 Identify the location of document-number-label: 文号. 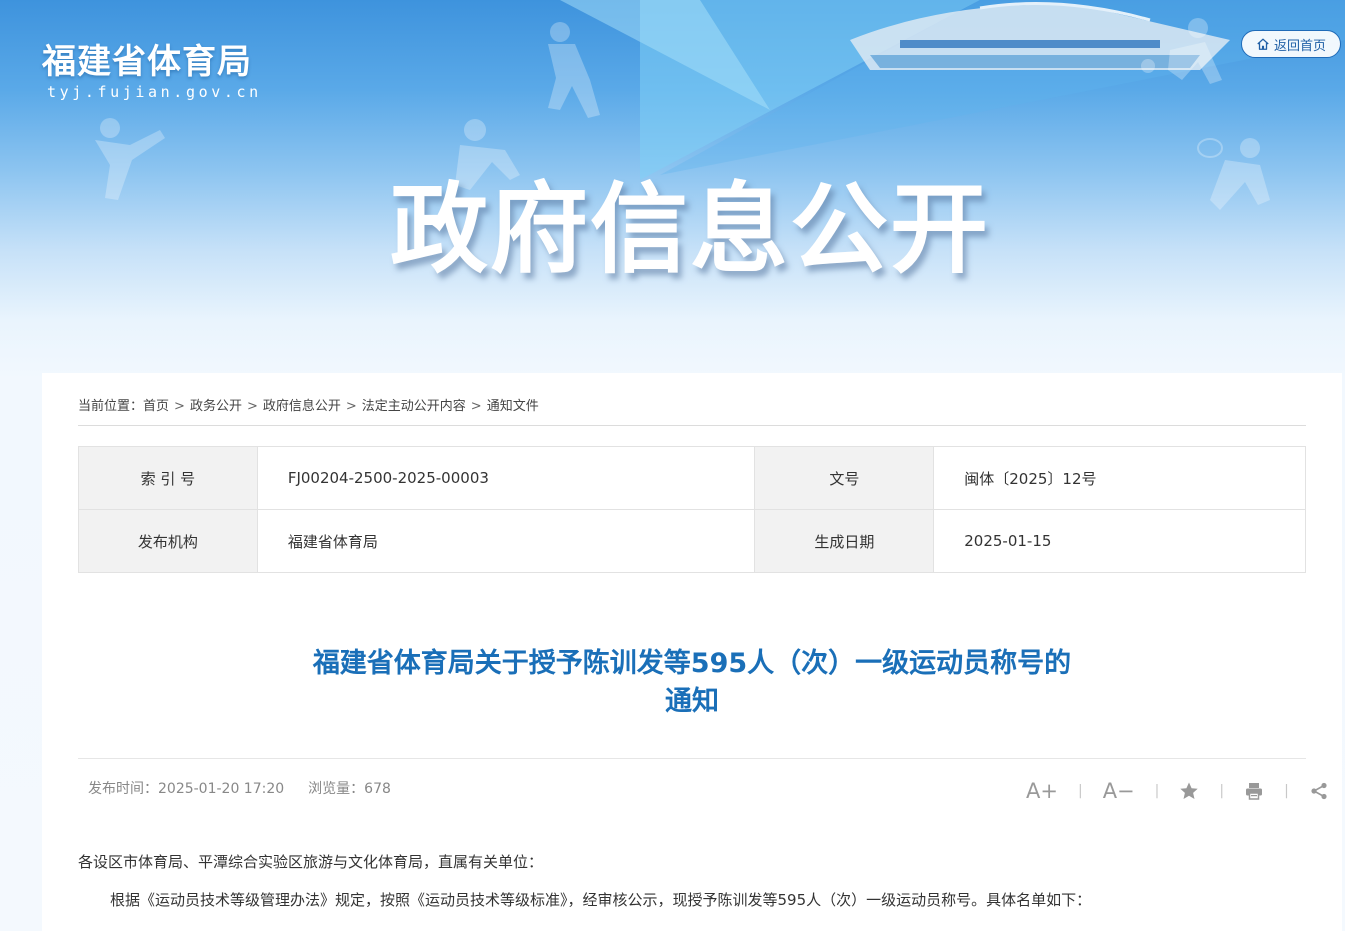
(844, 478).